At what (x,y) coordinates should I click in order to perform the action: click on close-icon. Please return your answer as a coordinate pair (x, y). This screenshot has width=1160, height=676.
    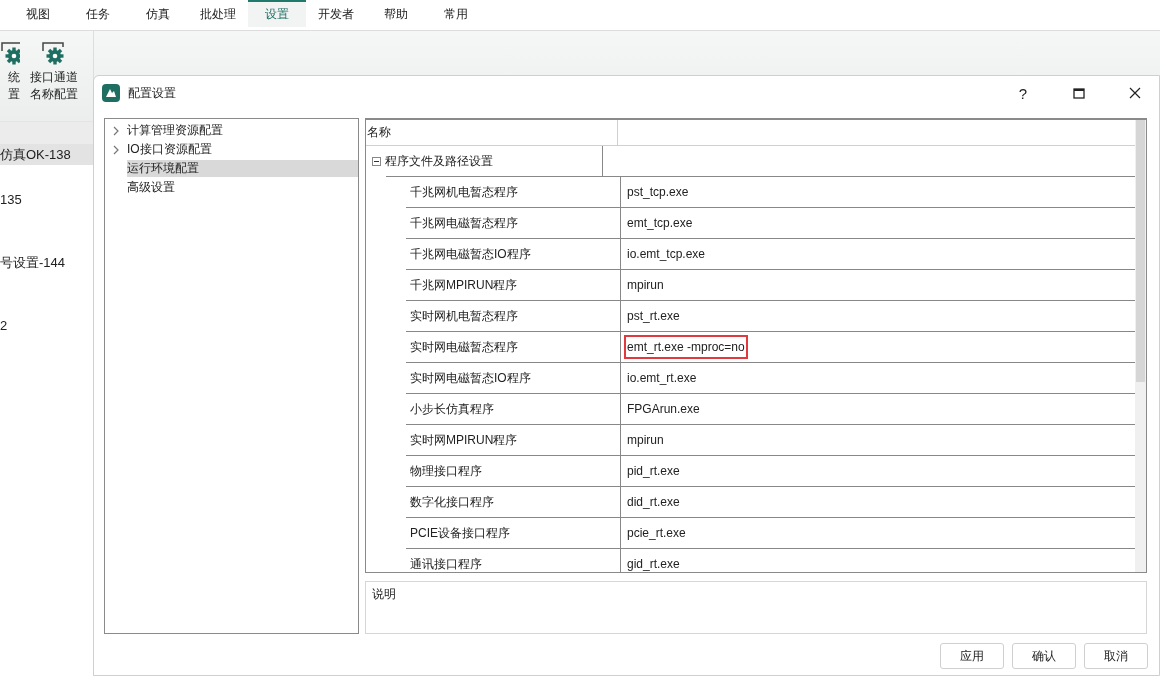
    Looking at the image, I should click on (1135, 93).